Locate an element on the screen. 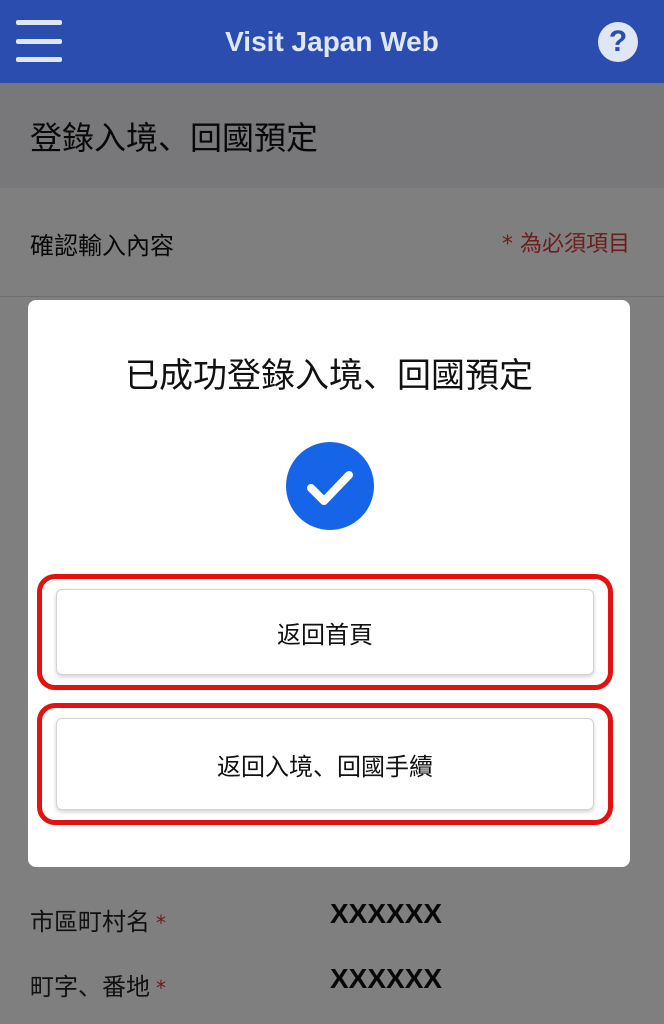  highlight-frame: 返回首頁 is located at coordinates (325, 632).